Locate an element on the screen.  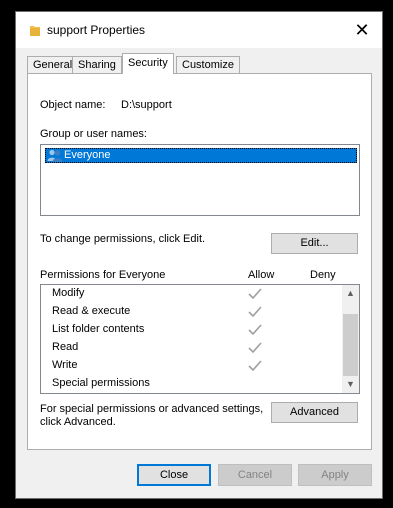
group-user-list: Everyone is located at coordinates (200, 180).